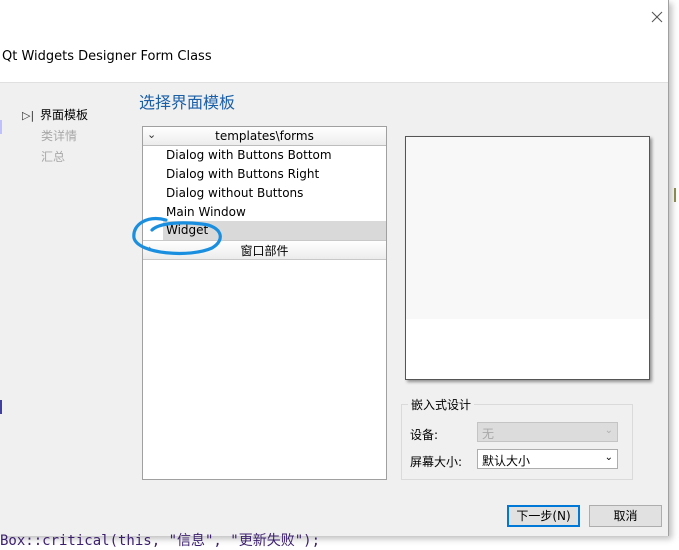 The height and width of the screenshot is (550, 679). I want to click on device-select: 无 ⌄, so click(547, 432).